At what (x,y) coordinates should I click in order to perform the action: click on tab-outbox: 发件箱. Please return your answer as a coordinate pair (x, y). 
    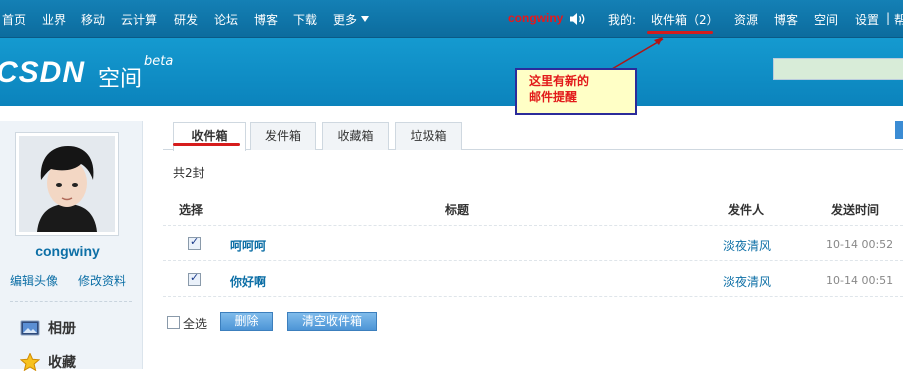
    Looking at the image, I should click on (283, 136).